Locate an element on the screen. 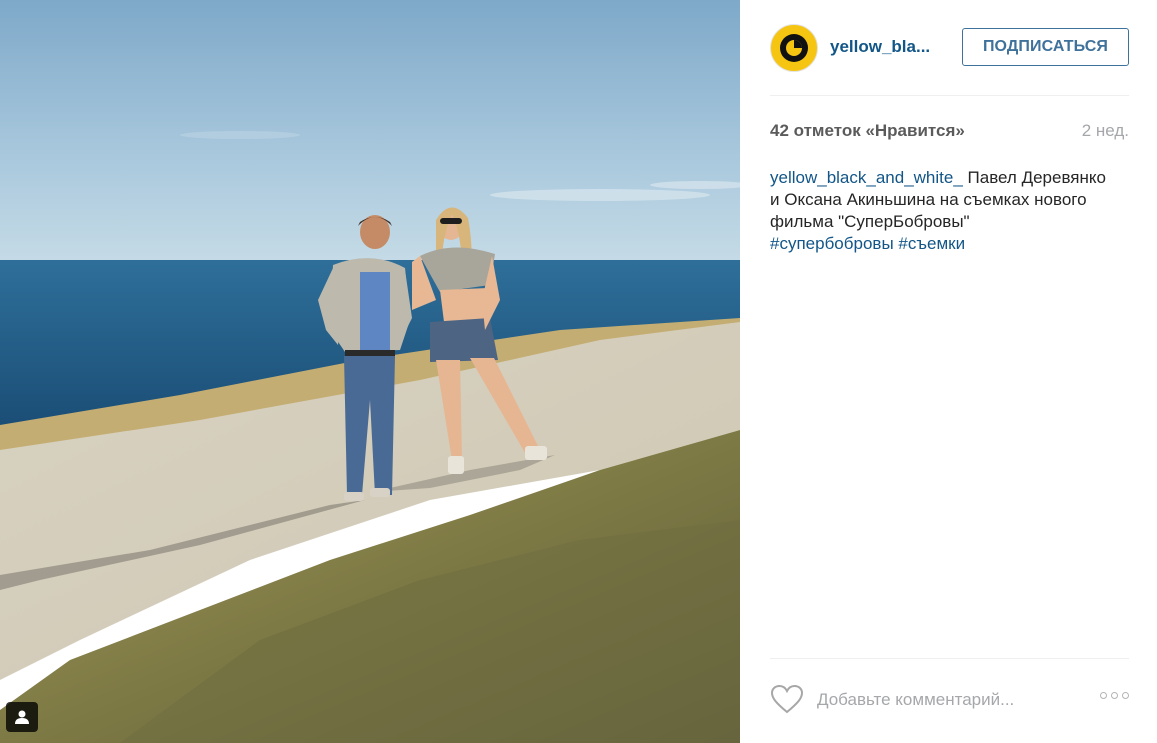  person-icon is located at coordinates (22, 717).